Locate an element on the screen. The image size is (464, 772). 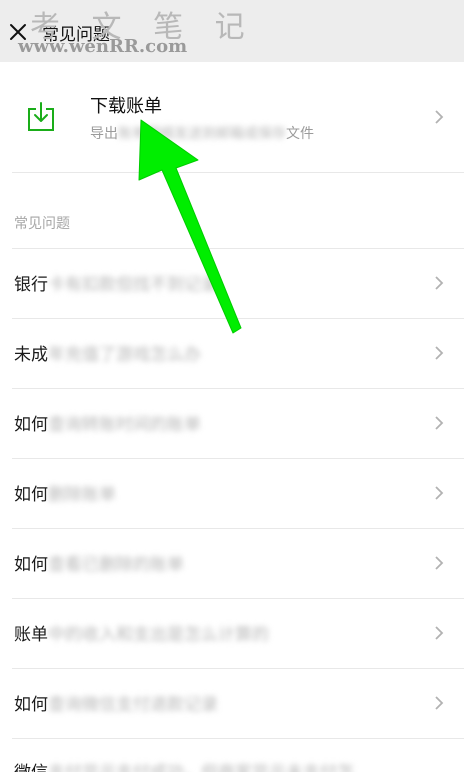
faq-item-text: 如何查看已删除的账单 is located at coordinates (99, 562).